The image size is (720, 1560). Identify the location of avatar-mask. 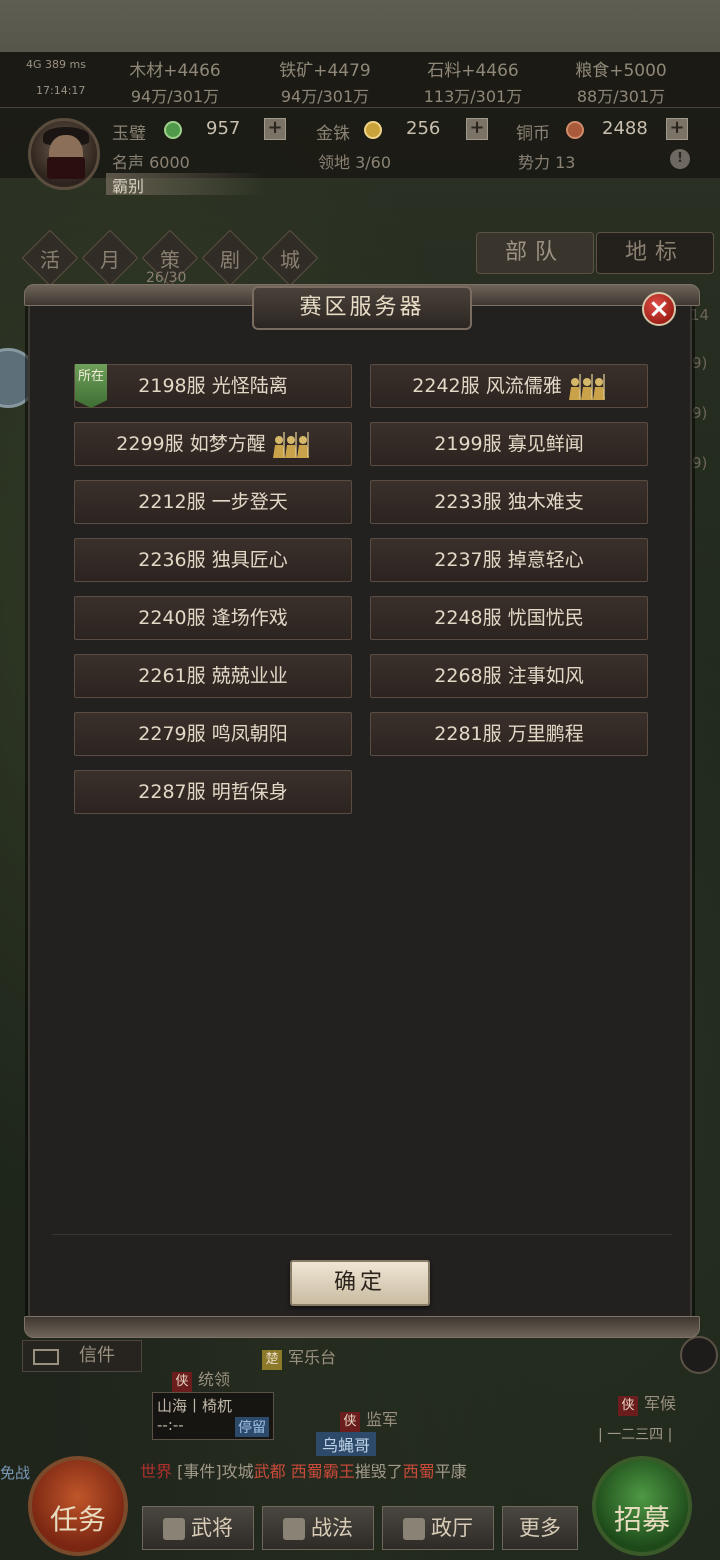
(66, 168).